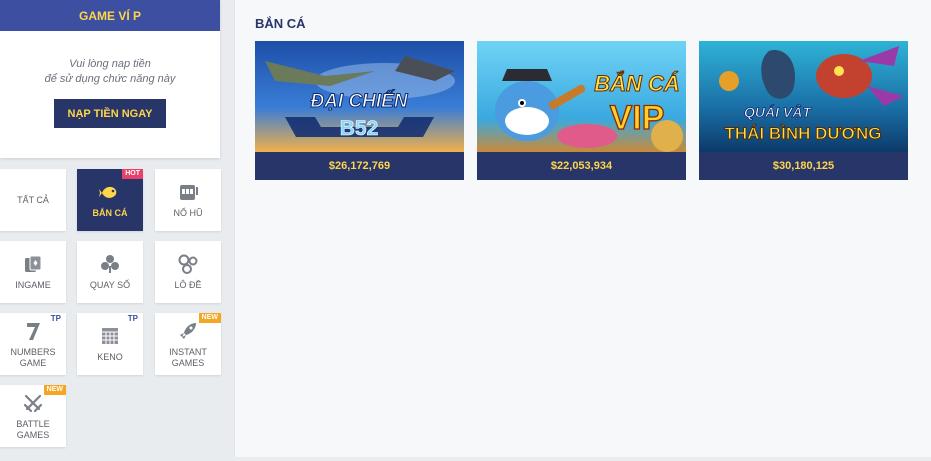 This screenshot has width=931, height=461. What do you see at coordinates (188, 285) in the screenshot?
I see `category-lo-de-label: LÔ ĐỀ` at bounding box center [188, 285].